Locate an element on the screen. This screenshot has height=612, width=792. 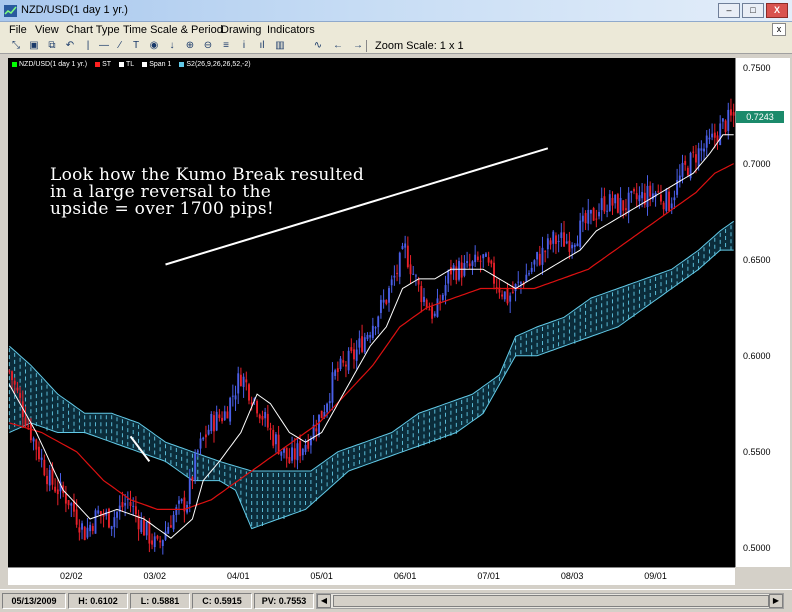
menu-time-scale: Time Scale & Period is located at coordinates (173, 30).